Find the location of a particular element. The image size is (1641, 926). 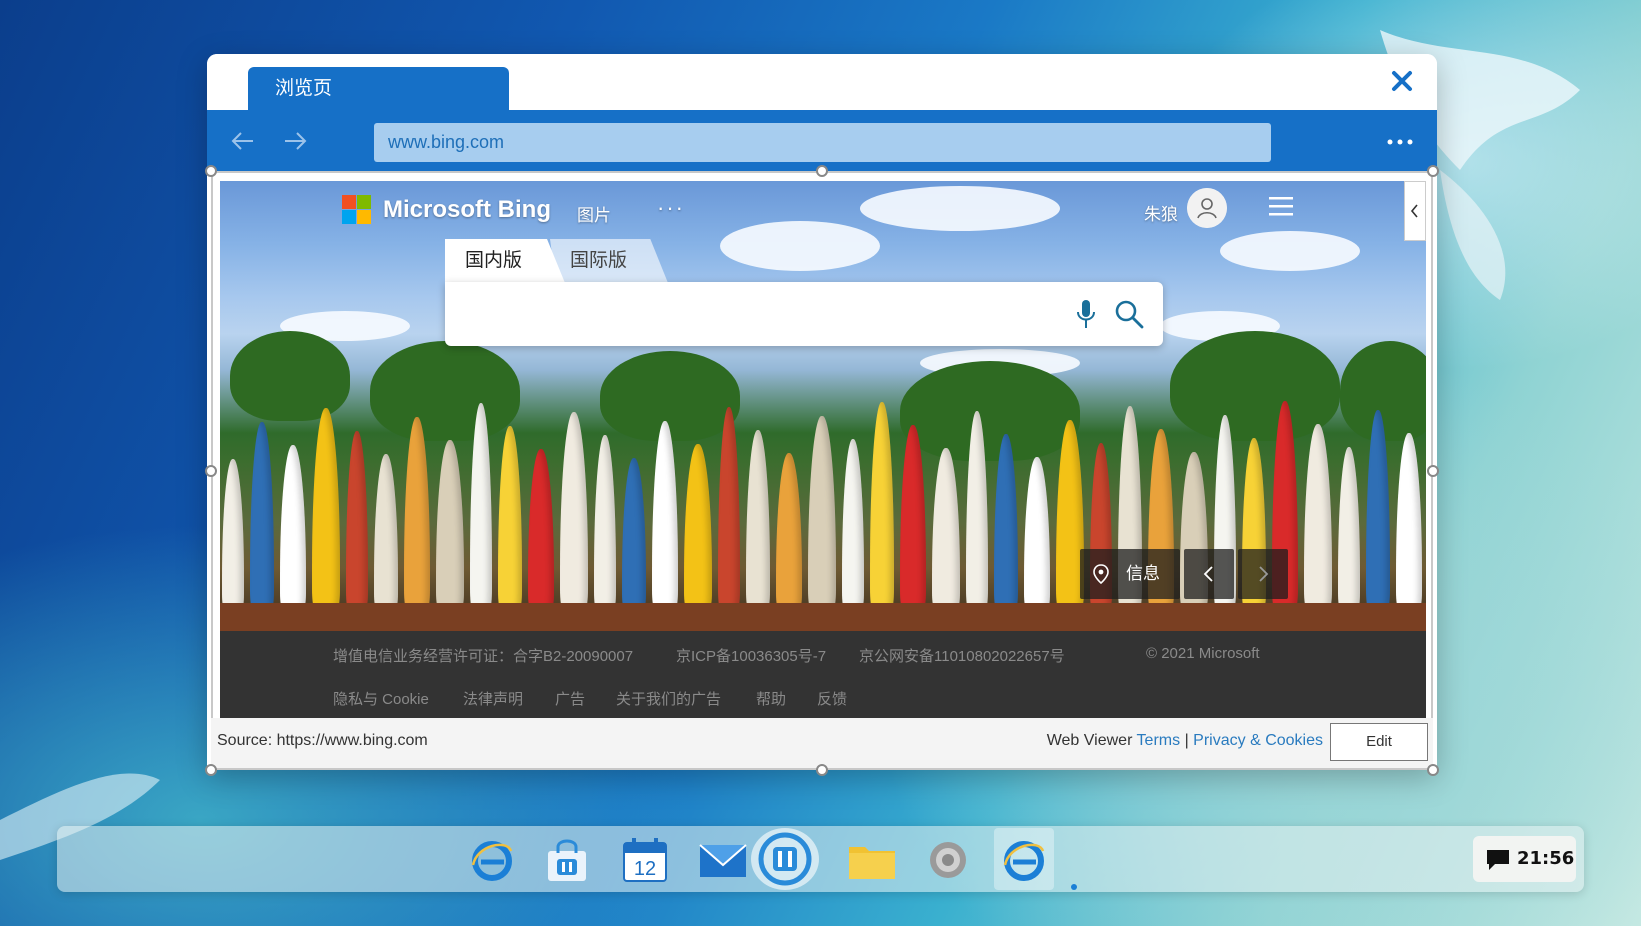

store-icon is located at coordinates (567, 860).